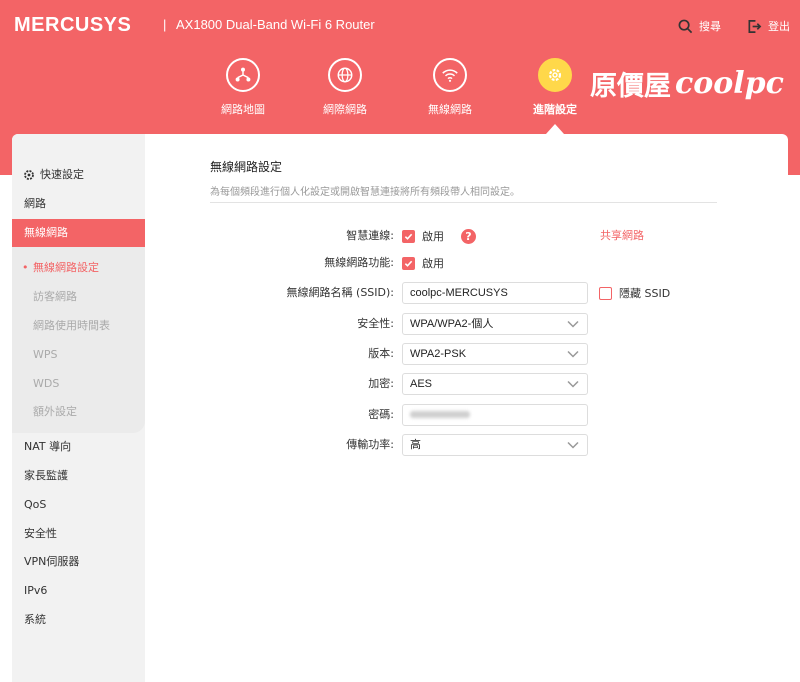 This screenshot has height=682, width=800. I want to click on nav-wireless: 無線網路, so click(450, 87).